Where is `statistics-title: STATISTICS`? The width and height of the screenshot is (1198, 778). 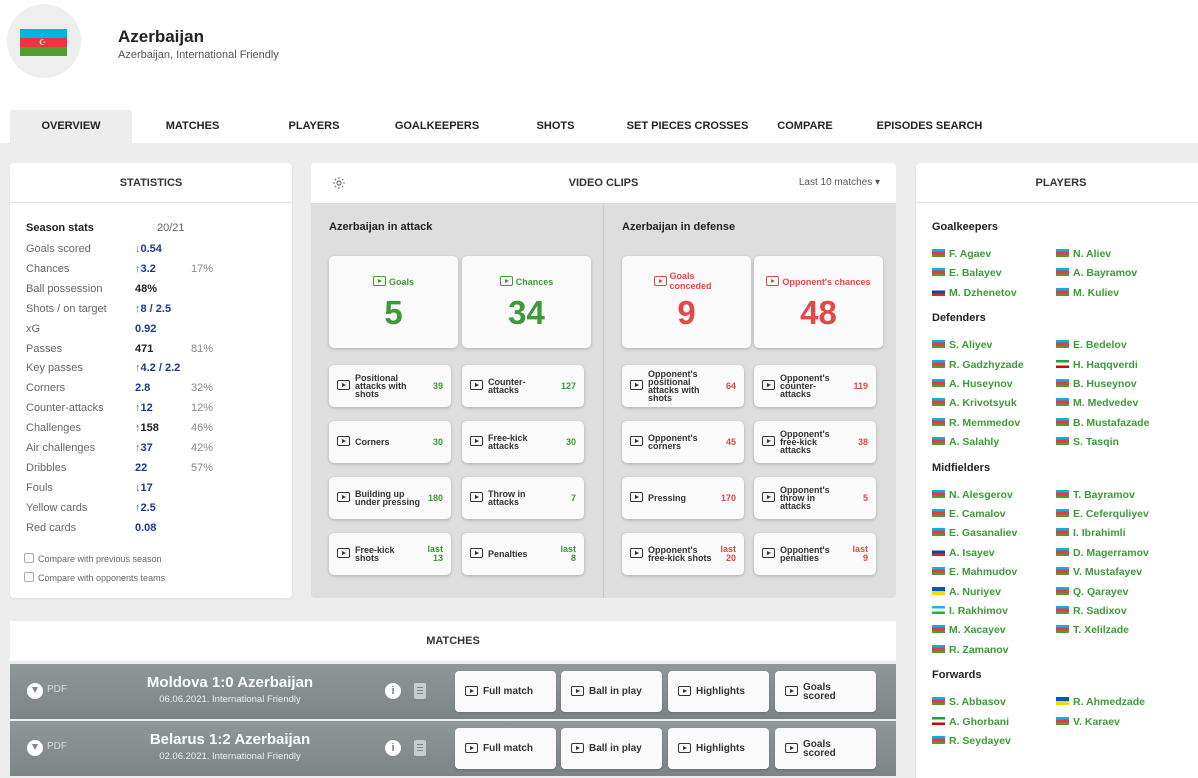
statistics-title: STATISTICS is located at coordinates (151, 183).